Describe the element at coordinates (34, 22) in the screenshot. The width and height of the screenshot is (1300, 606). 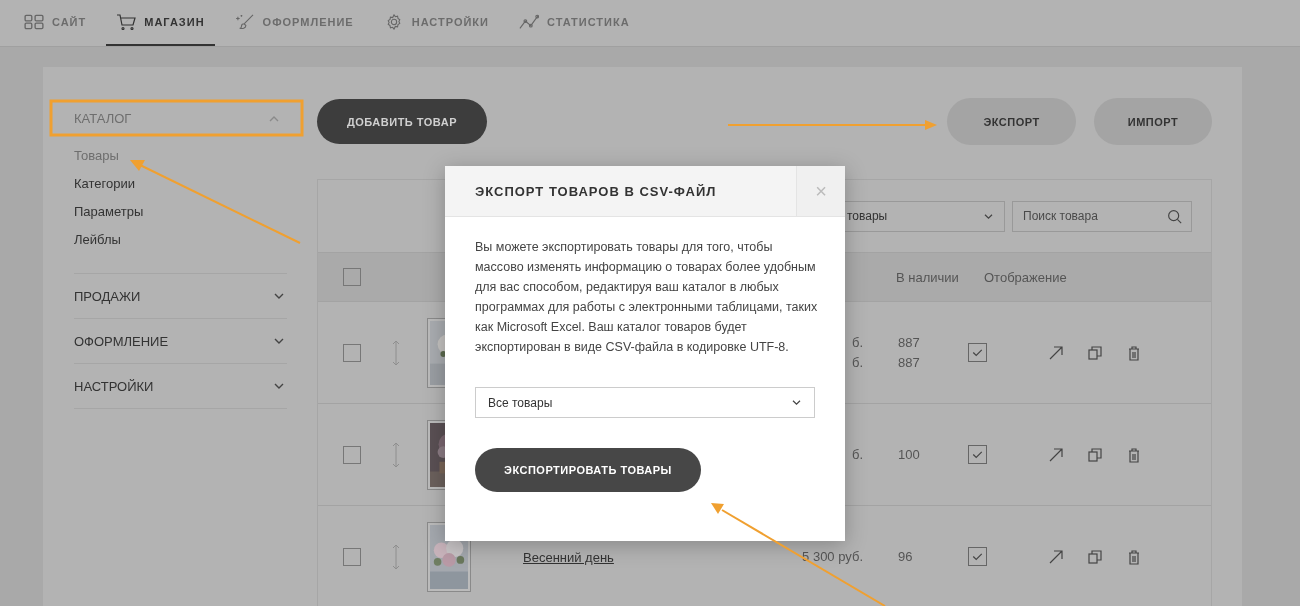
I see `grid-icon` at that location.